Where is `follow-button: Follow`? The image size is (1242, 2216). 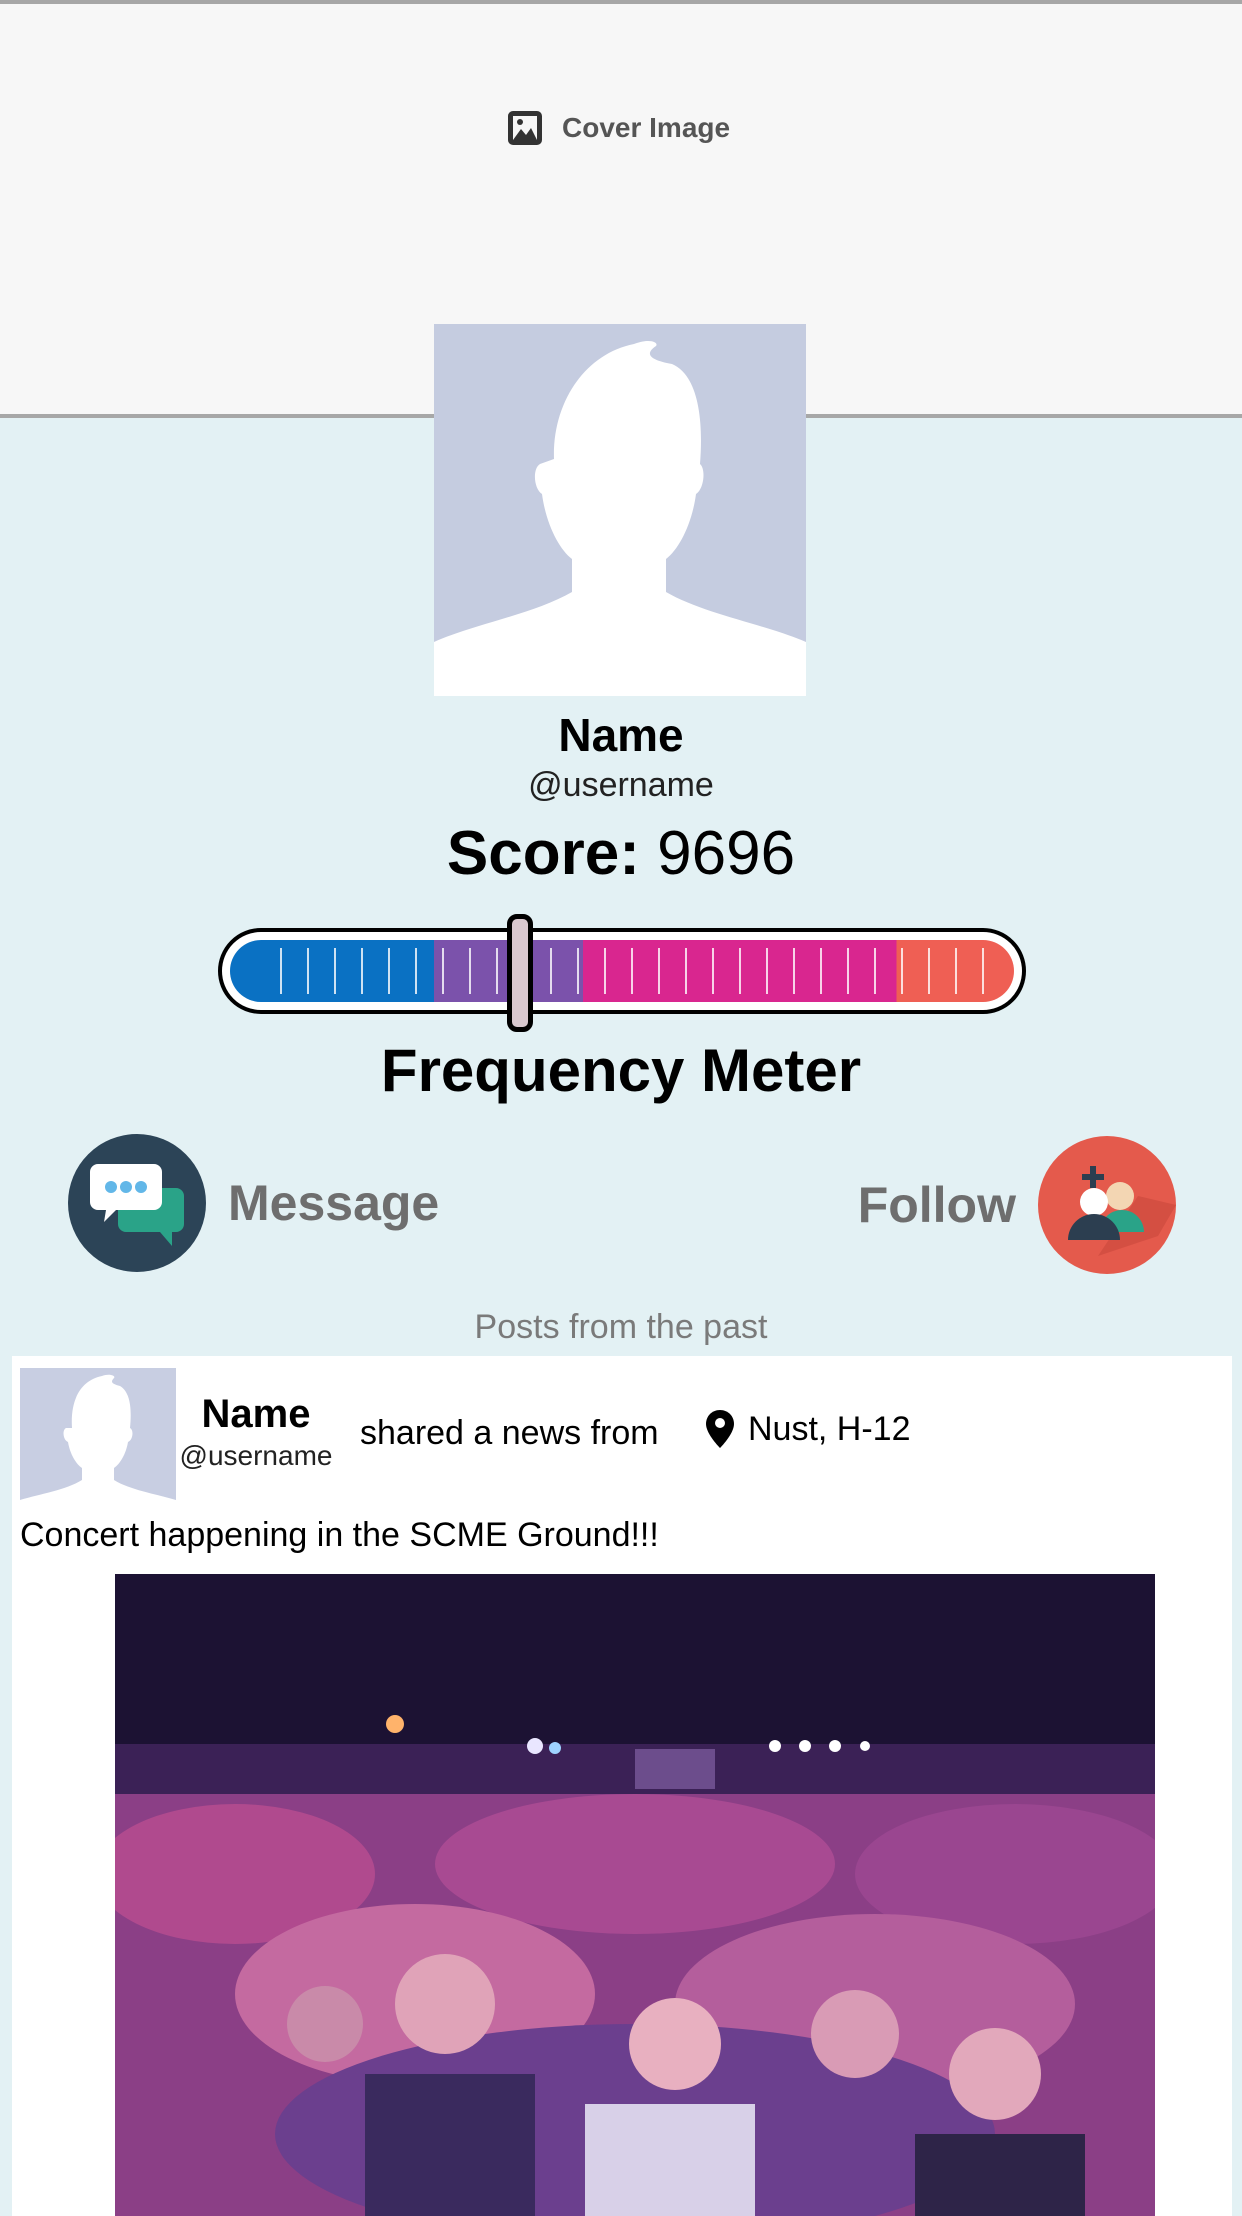
follow-button: Follow is located at coordinates (1017, 1205).